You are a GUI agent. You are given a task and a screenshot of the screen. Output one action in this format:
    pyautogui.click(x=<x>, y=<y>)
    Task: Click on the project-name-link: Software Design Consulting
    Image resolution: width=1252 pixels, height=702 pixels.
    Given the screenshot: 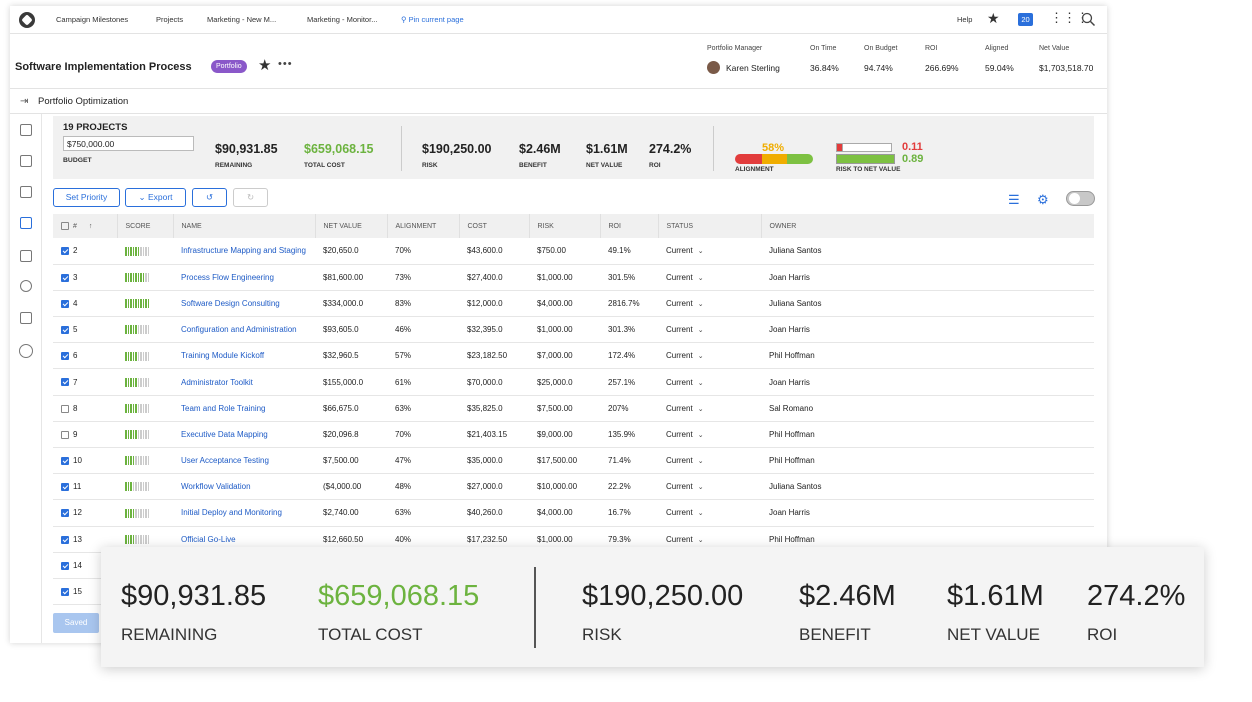 What is the action you would take?
    pyautogui.click(x=244, y=303)
    